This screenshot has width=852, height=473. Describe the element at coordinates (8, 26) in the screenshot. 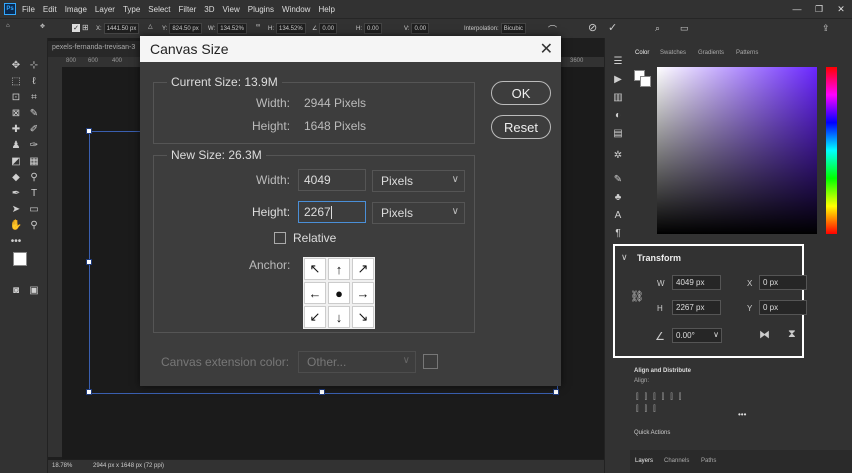

I see `home-icon: ⌂` at that location.